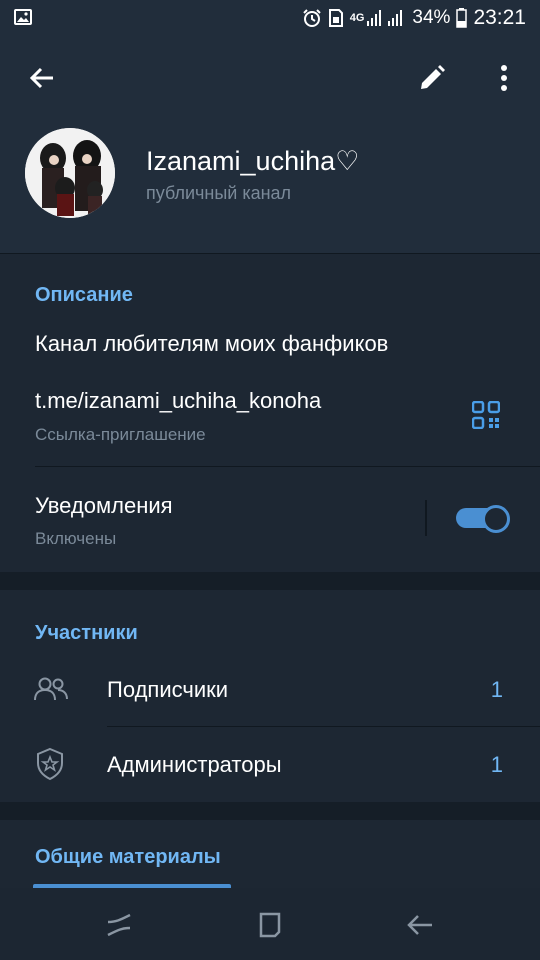  I want to click on members-divider, so click(323, 726).